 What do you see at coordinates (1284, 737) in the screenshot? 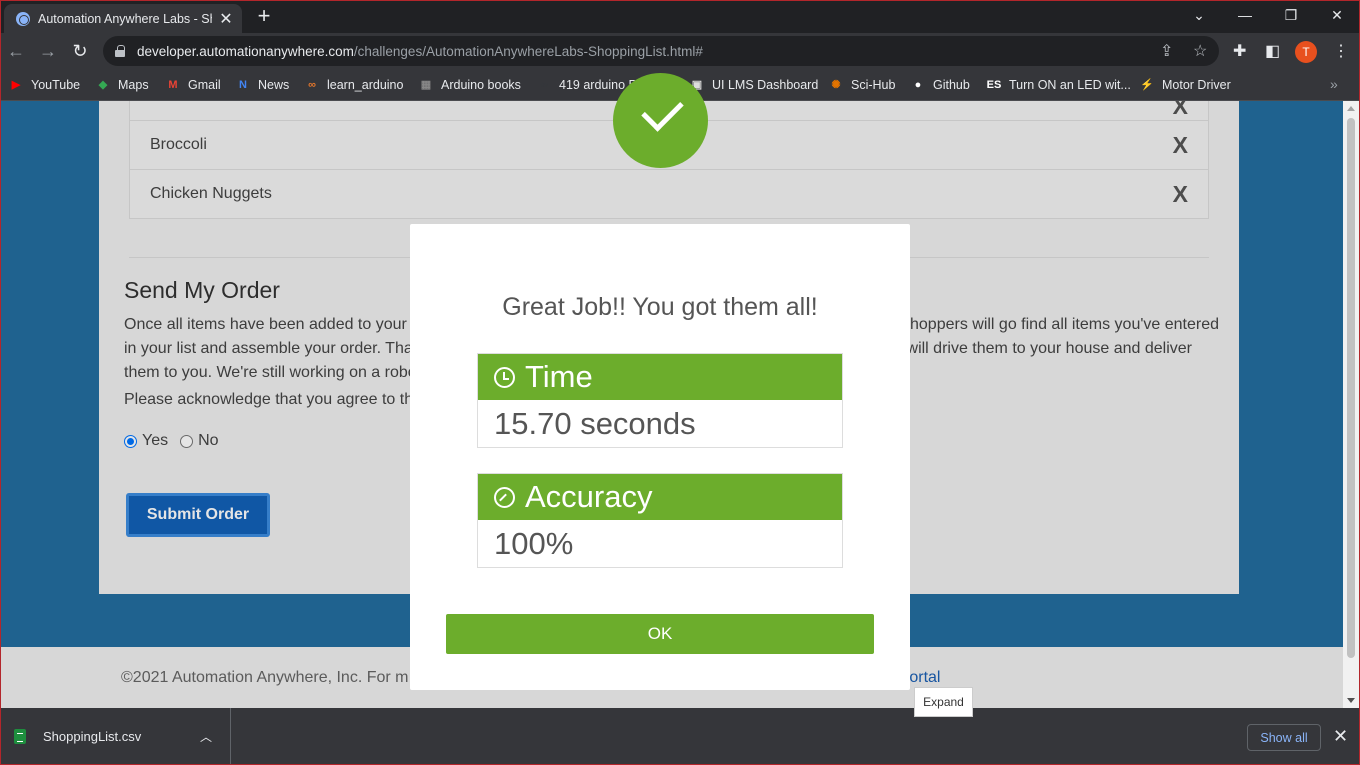
I see `show-all-button: Show all` at bounding box center [1284, 737].